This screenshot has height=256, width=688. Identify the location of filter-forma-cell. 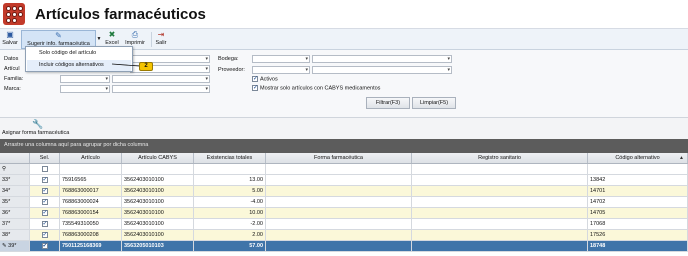
(339, 169).